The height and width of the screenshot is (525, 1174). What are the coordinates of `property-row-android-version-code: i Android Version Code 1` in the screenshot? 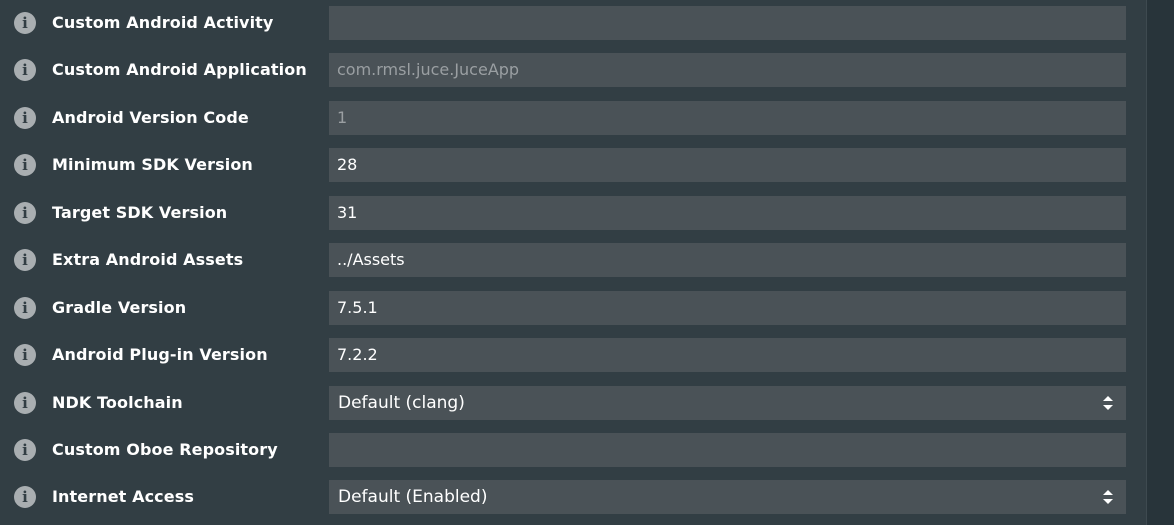 It's located at (573, 118).